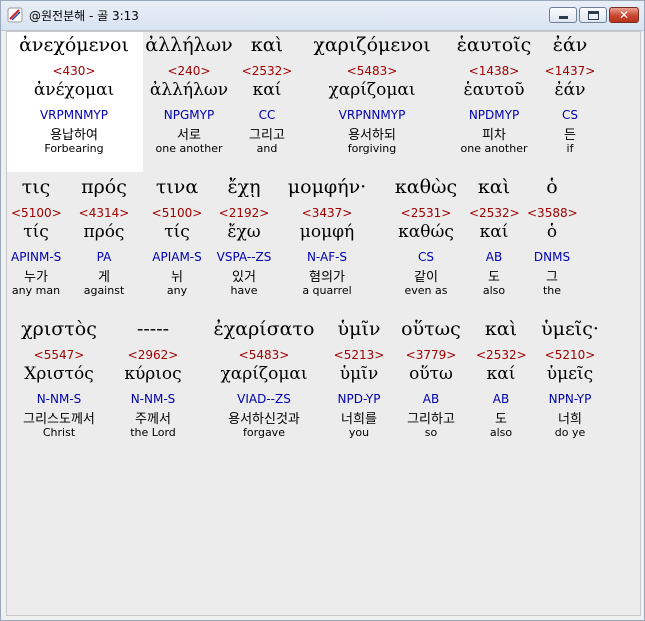 This screenshot has height=621, width=645. What do you see at coordinates (36, 187) in the screenshot?
I see `greek-word: τις` at bounding box center [36, 187].